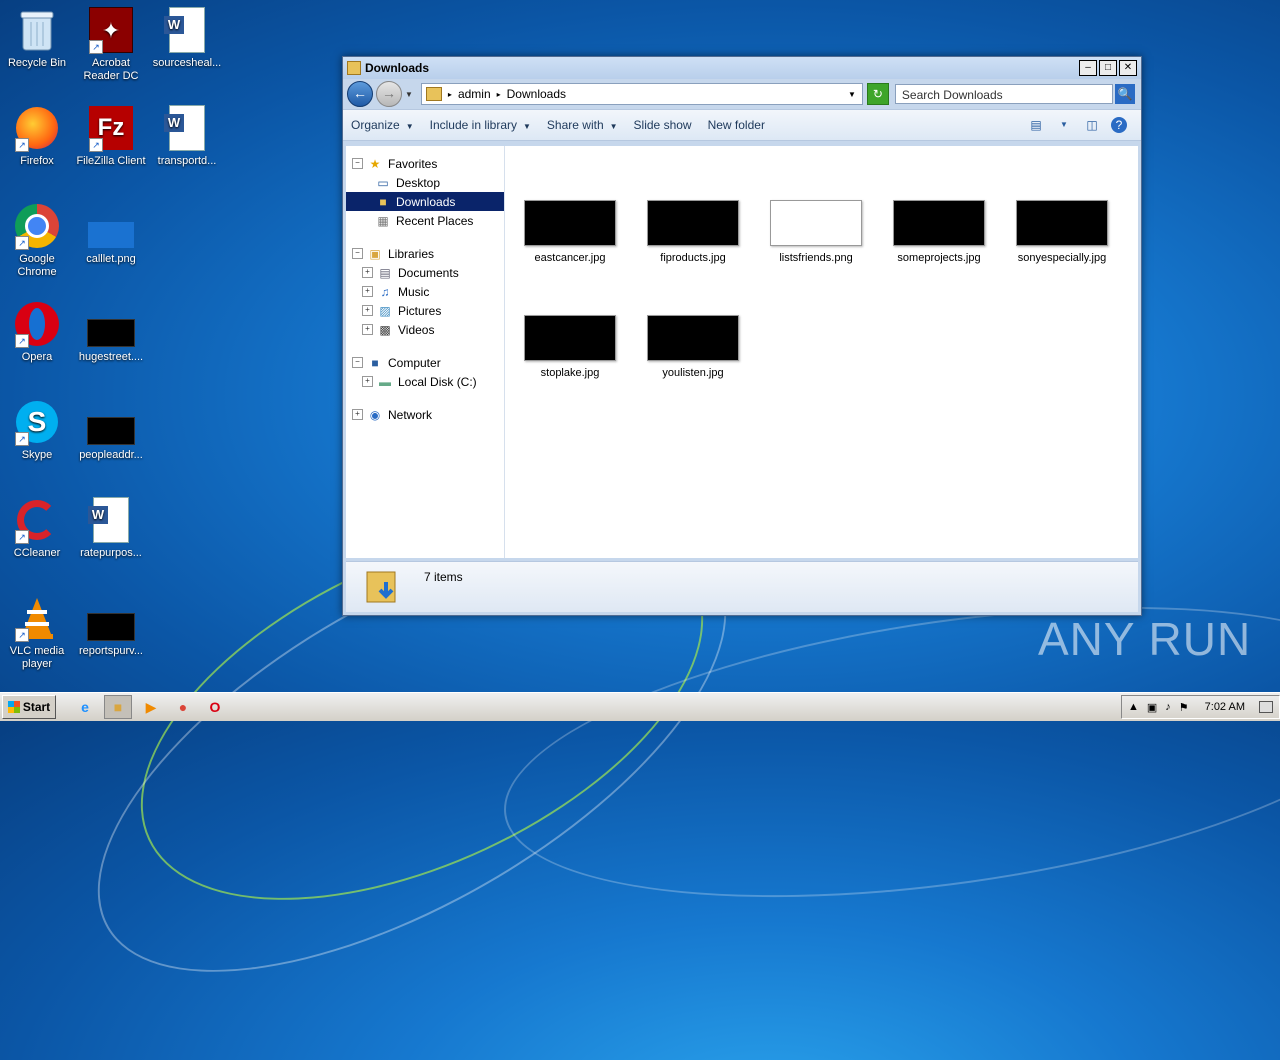 Image resolution: width=1280 pixels, height=1060 pixels. What do you see at coordinates (85, 707) in the screenshot?
I see `internet-explorer-taskbar-icon: e` at bounding box center [85, 707].